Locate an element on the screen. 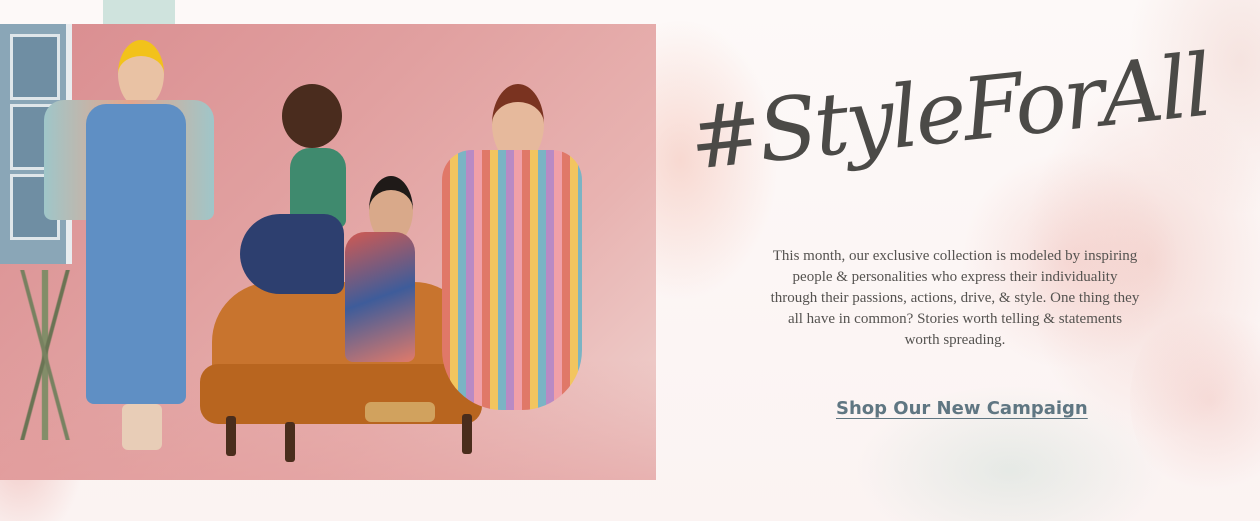 Image resolution: width=1260 pixels, height=521 pixels. shop-campaign-link: Shop Our New Campaign is located at coordinates (962, 408).